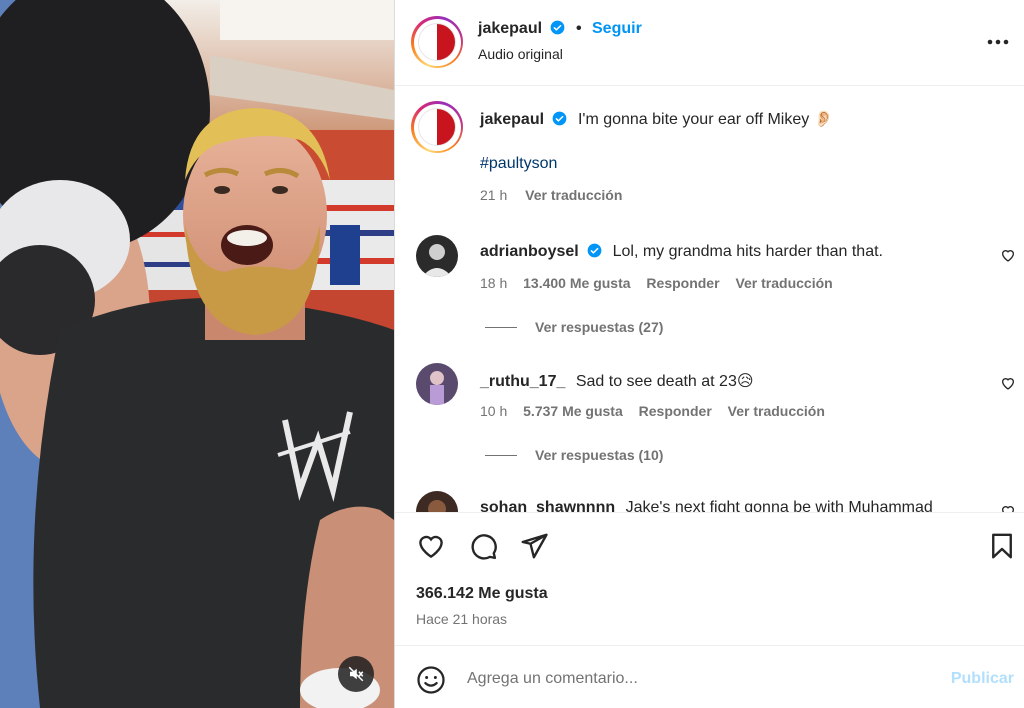  I want to click on emoji-icon, so click(431, 680).